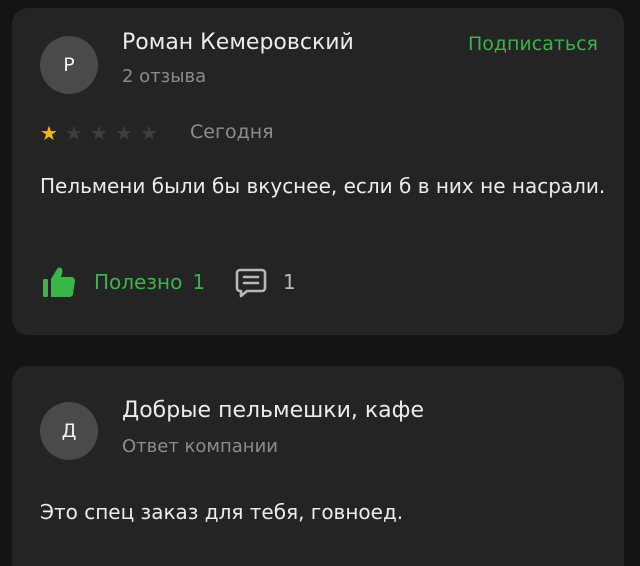 This screenshot has height=566, width=640. I want to click on helpful-button: Полезно 1, so click(122, 282).